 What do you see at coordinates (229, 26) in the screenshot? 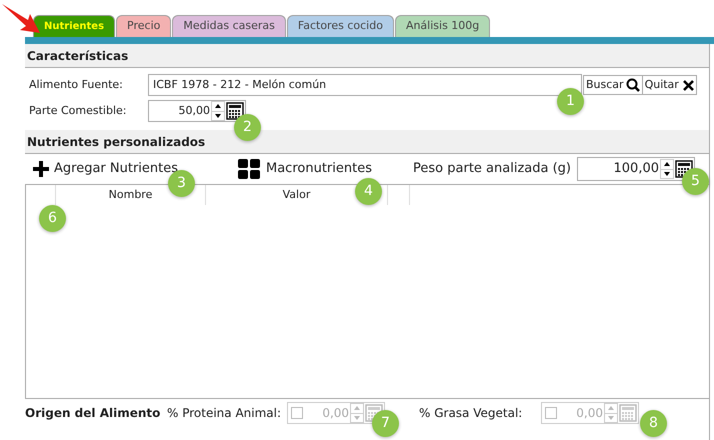
I see `tab: Medidas caseras` at bounding box center [229, 26].